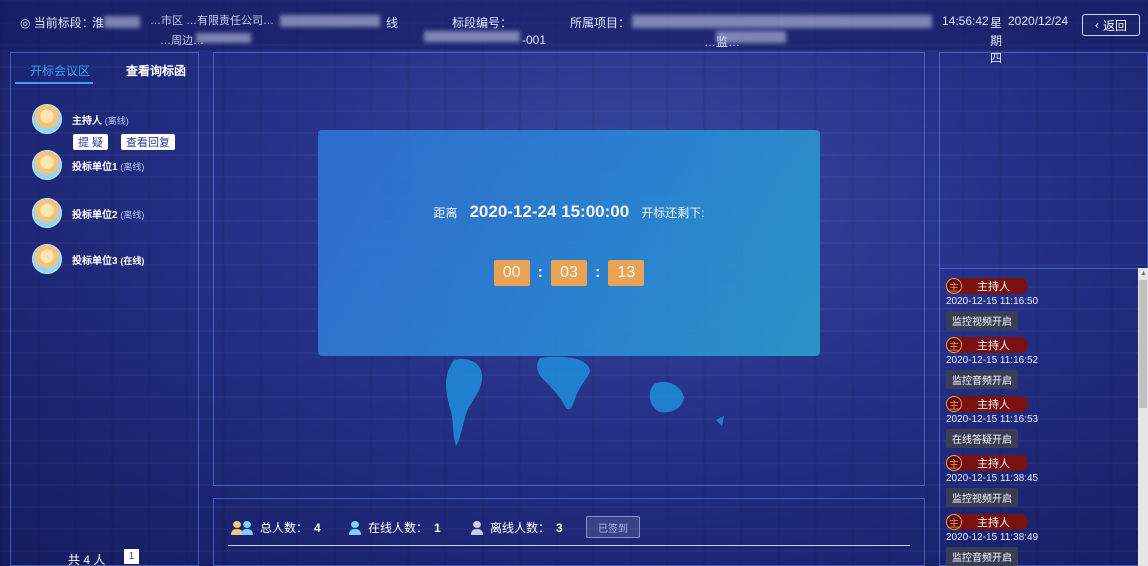 The width and height of the screenshot is (1148, 566). Describe the element at coordinates (394, 527) in the screenshot. I see `online-count: 在线人数： 1` at that location.